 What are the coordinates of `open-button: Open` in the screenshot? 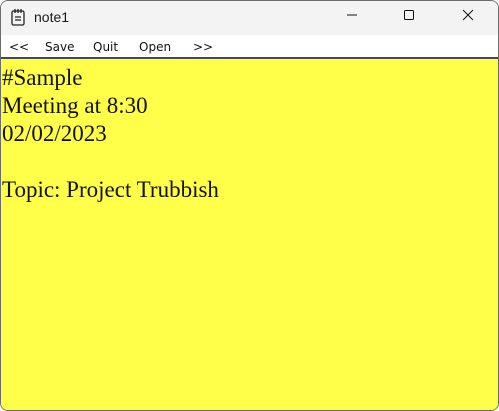 It's located at (155, 47).